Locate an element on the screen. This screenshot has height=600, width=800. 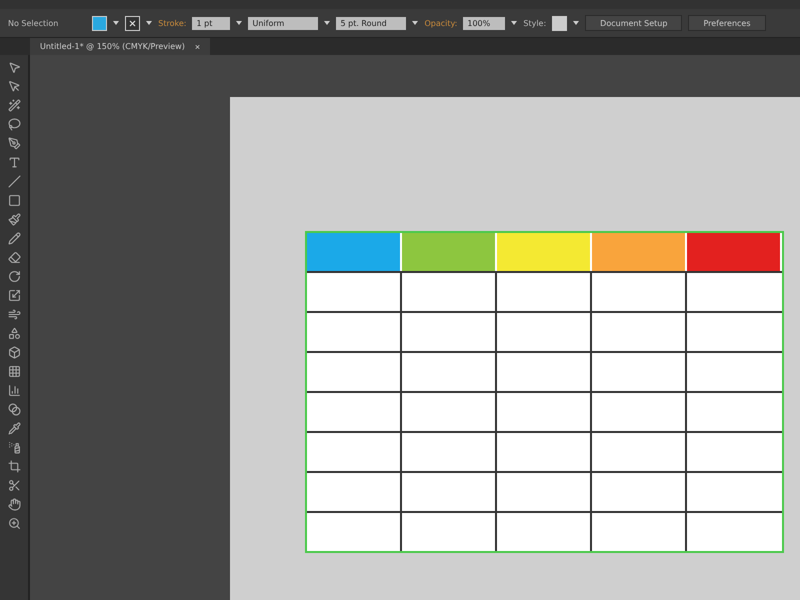
toolbar-button: Document Setup is located at coordinates (633, 23).